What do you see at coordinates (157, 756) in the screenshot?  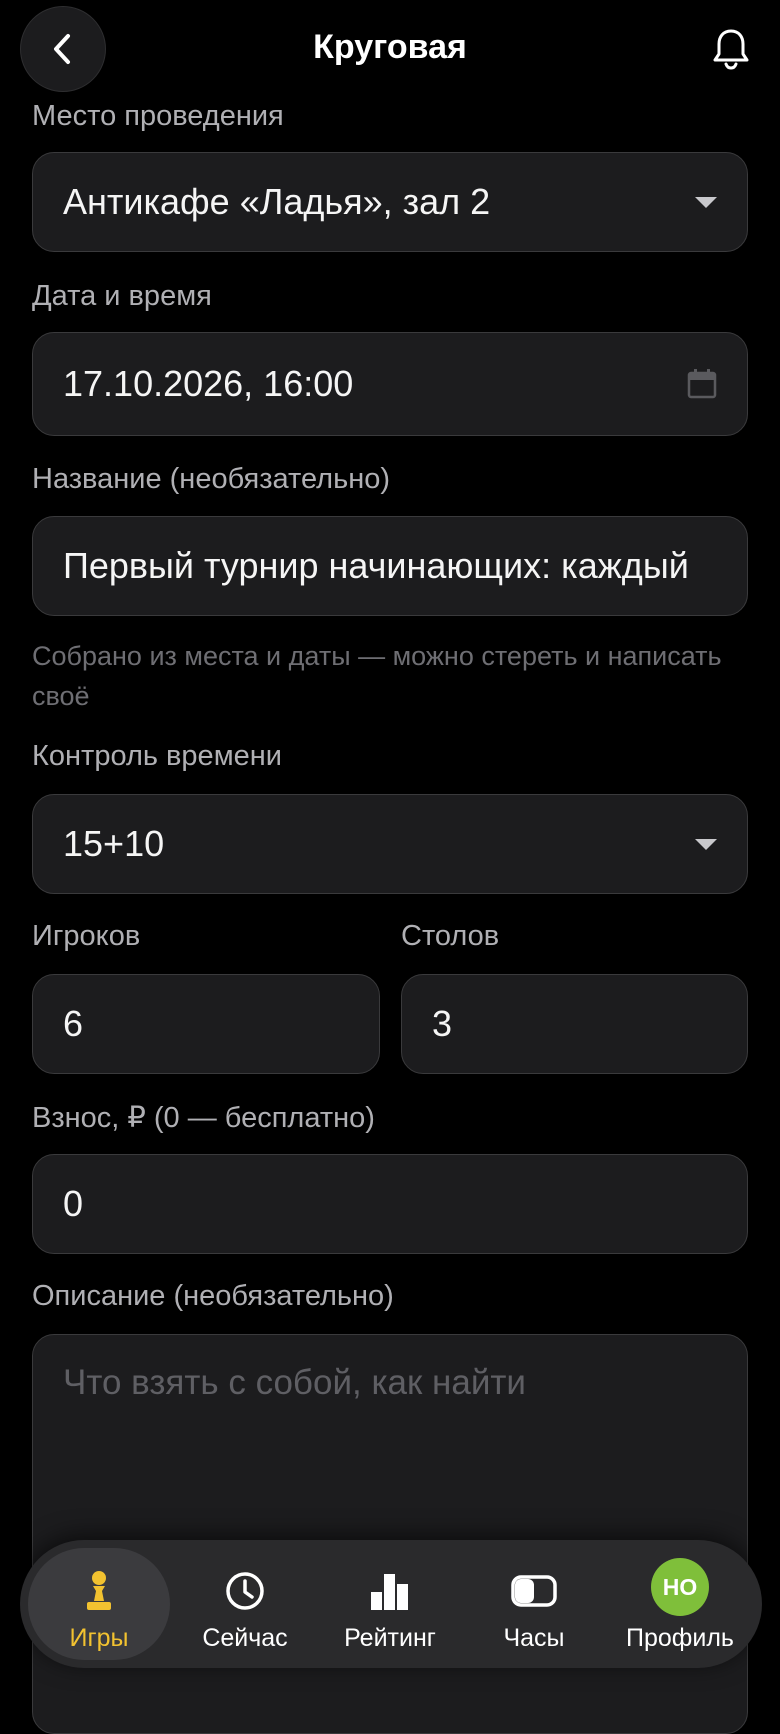 I see `time-control-label: Контроль времени` at bounding box center [157, 756].